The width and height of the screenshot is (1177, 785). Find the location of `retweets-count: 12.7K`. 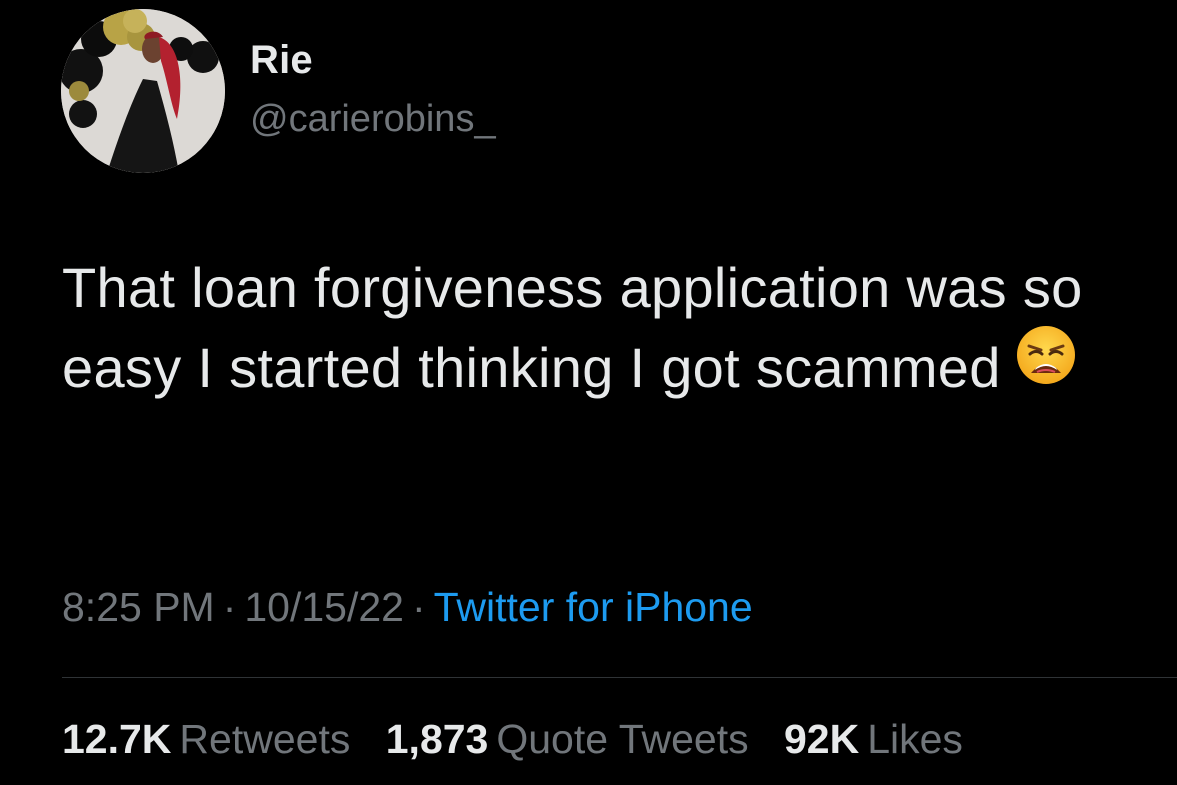

retweets-count: 12.7K is located at coordinates (117, 739).